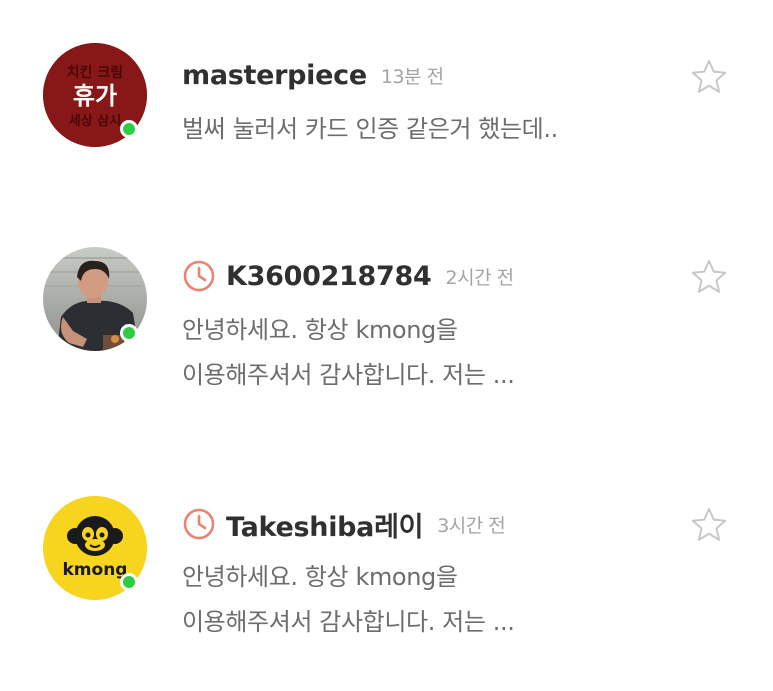 The height and width of the screenshot is (691, 773). Describe the element at coordinates (274, 75) in the screenshot. I see `user-name: masterpiece` at that location.